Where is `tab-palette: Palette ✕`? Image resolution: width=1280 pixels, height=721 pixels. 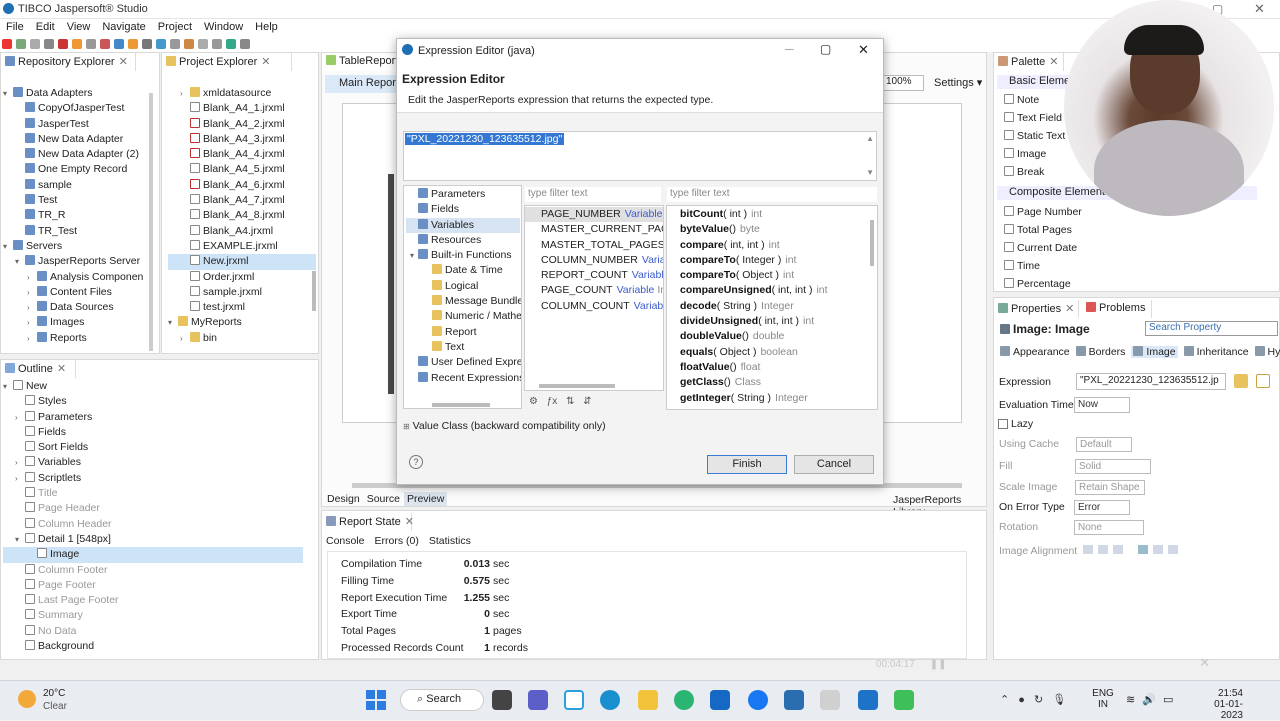 tab-palette: Palette ✕ is located at coordinates (1029, 62).